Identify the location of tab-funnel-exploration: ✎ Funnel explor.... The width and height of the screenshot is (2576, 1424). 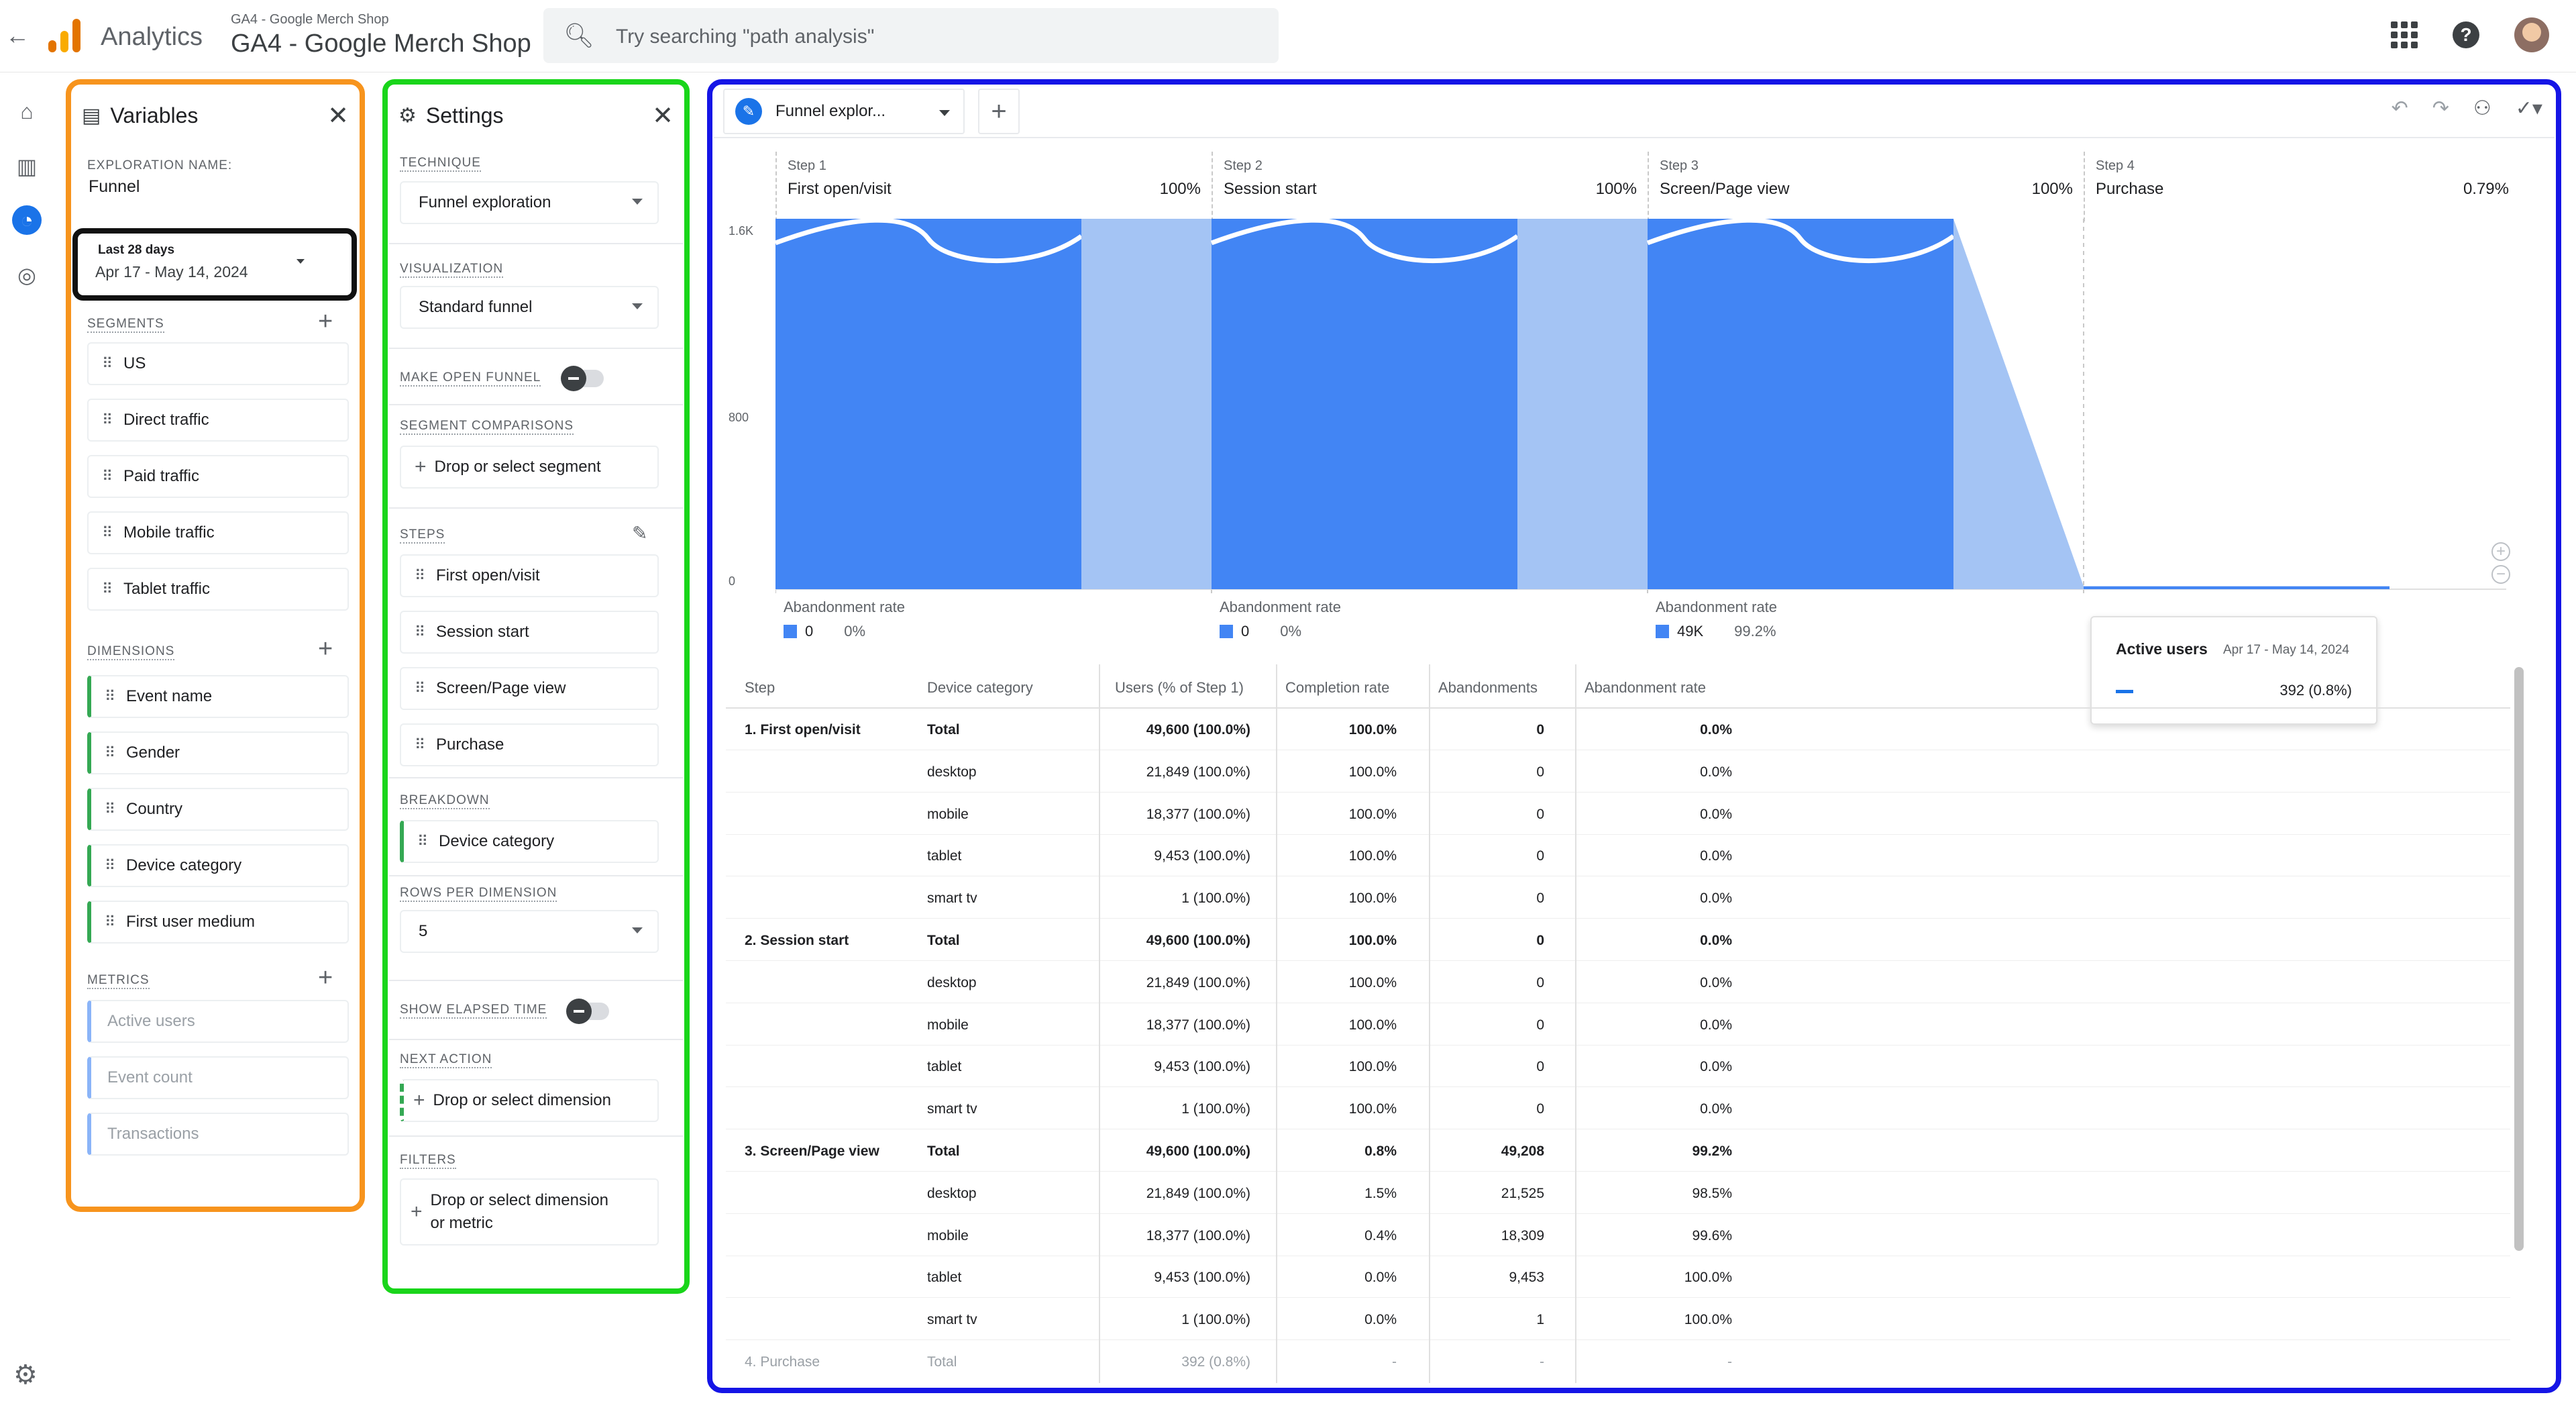
(844, 112).